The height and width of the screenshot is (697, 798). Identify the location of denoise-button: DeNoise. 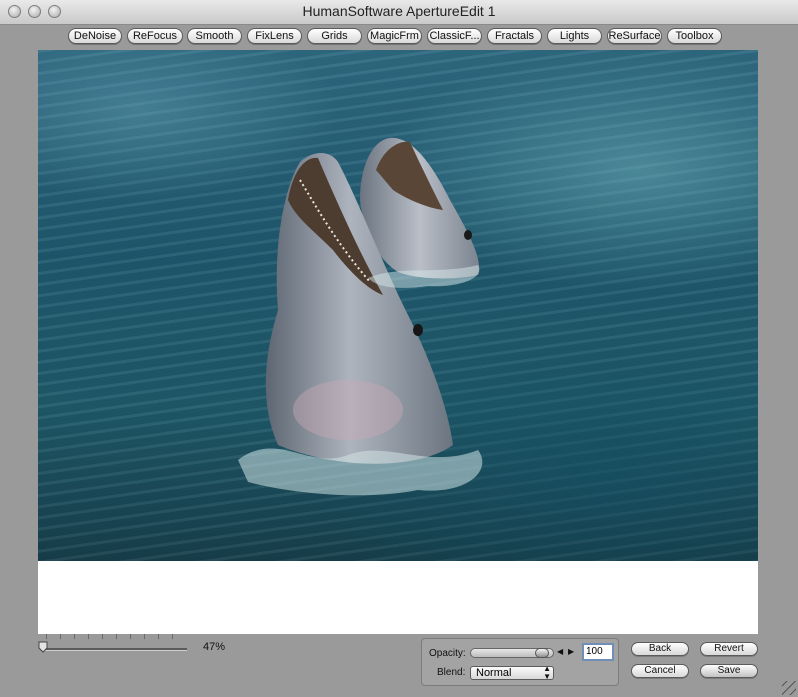
(95, 36).